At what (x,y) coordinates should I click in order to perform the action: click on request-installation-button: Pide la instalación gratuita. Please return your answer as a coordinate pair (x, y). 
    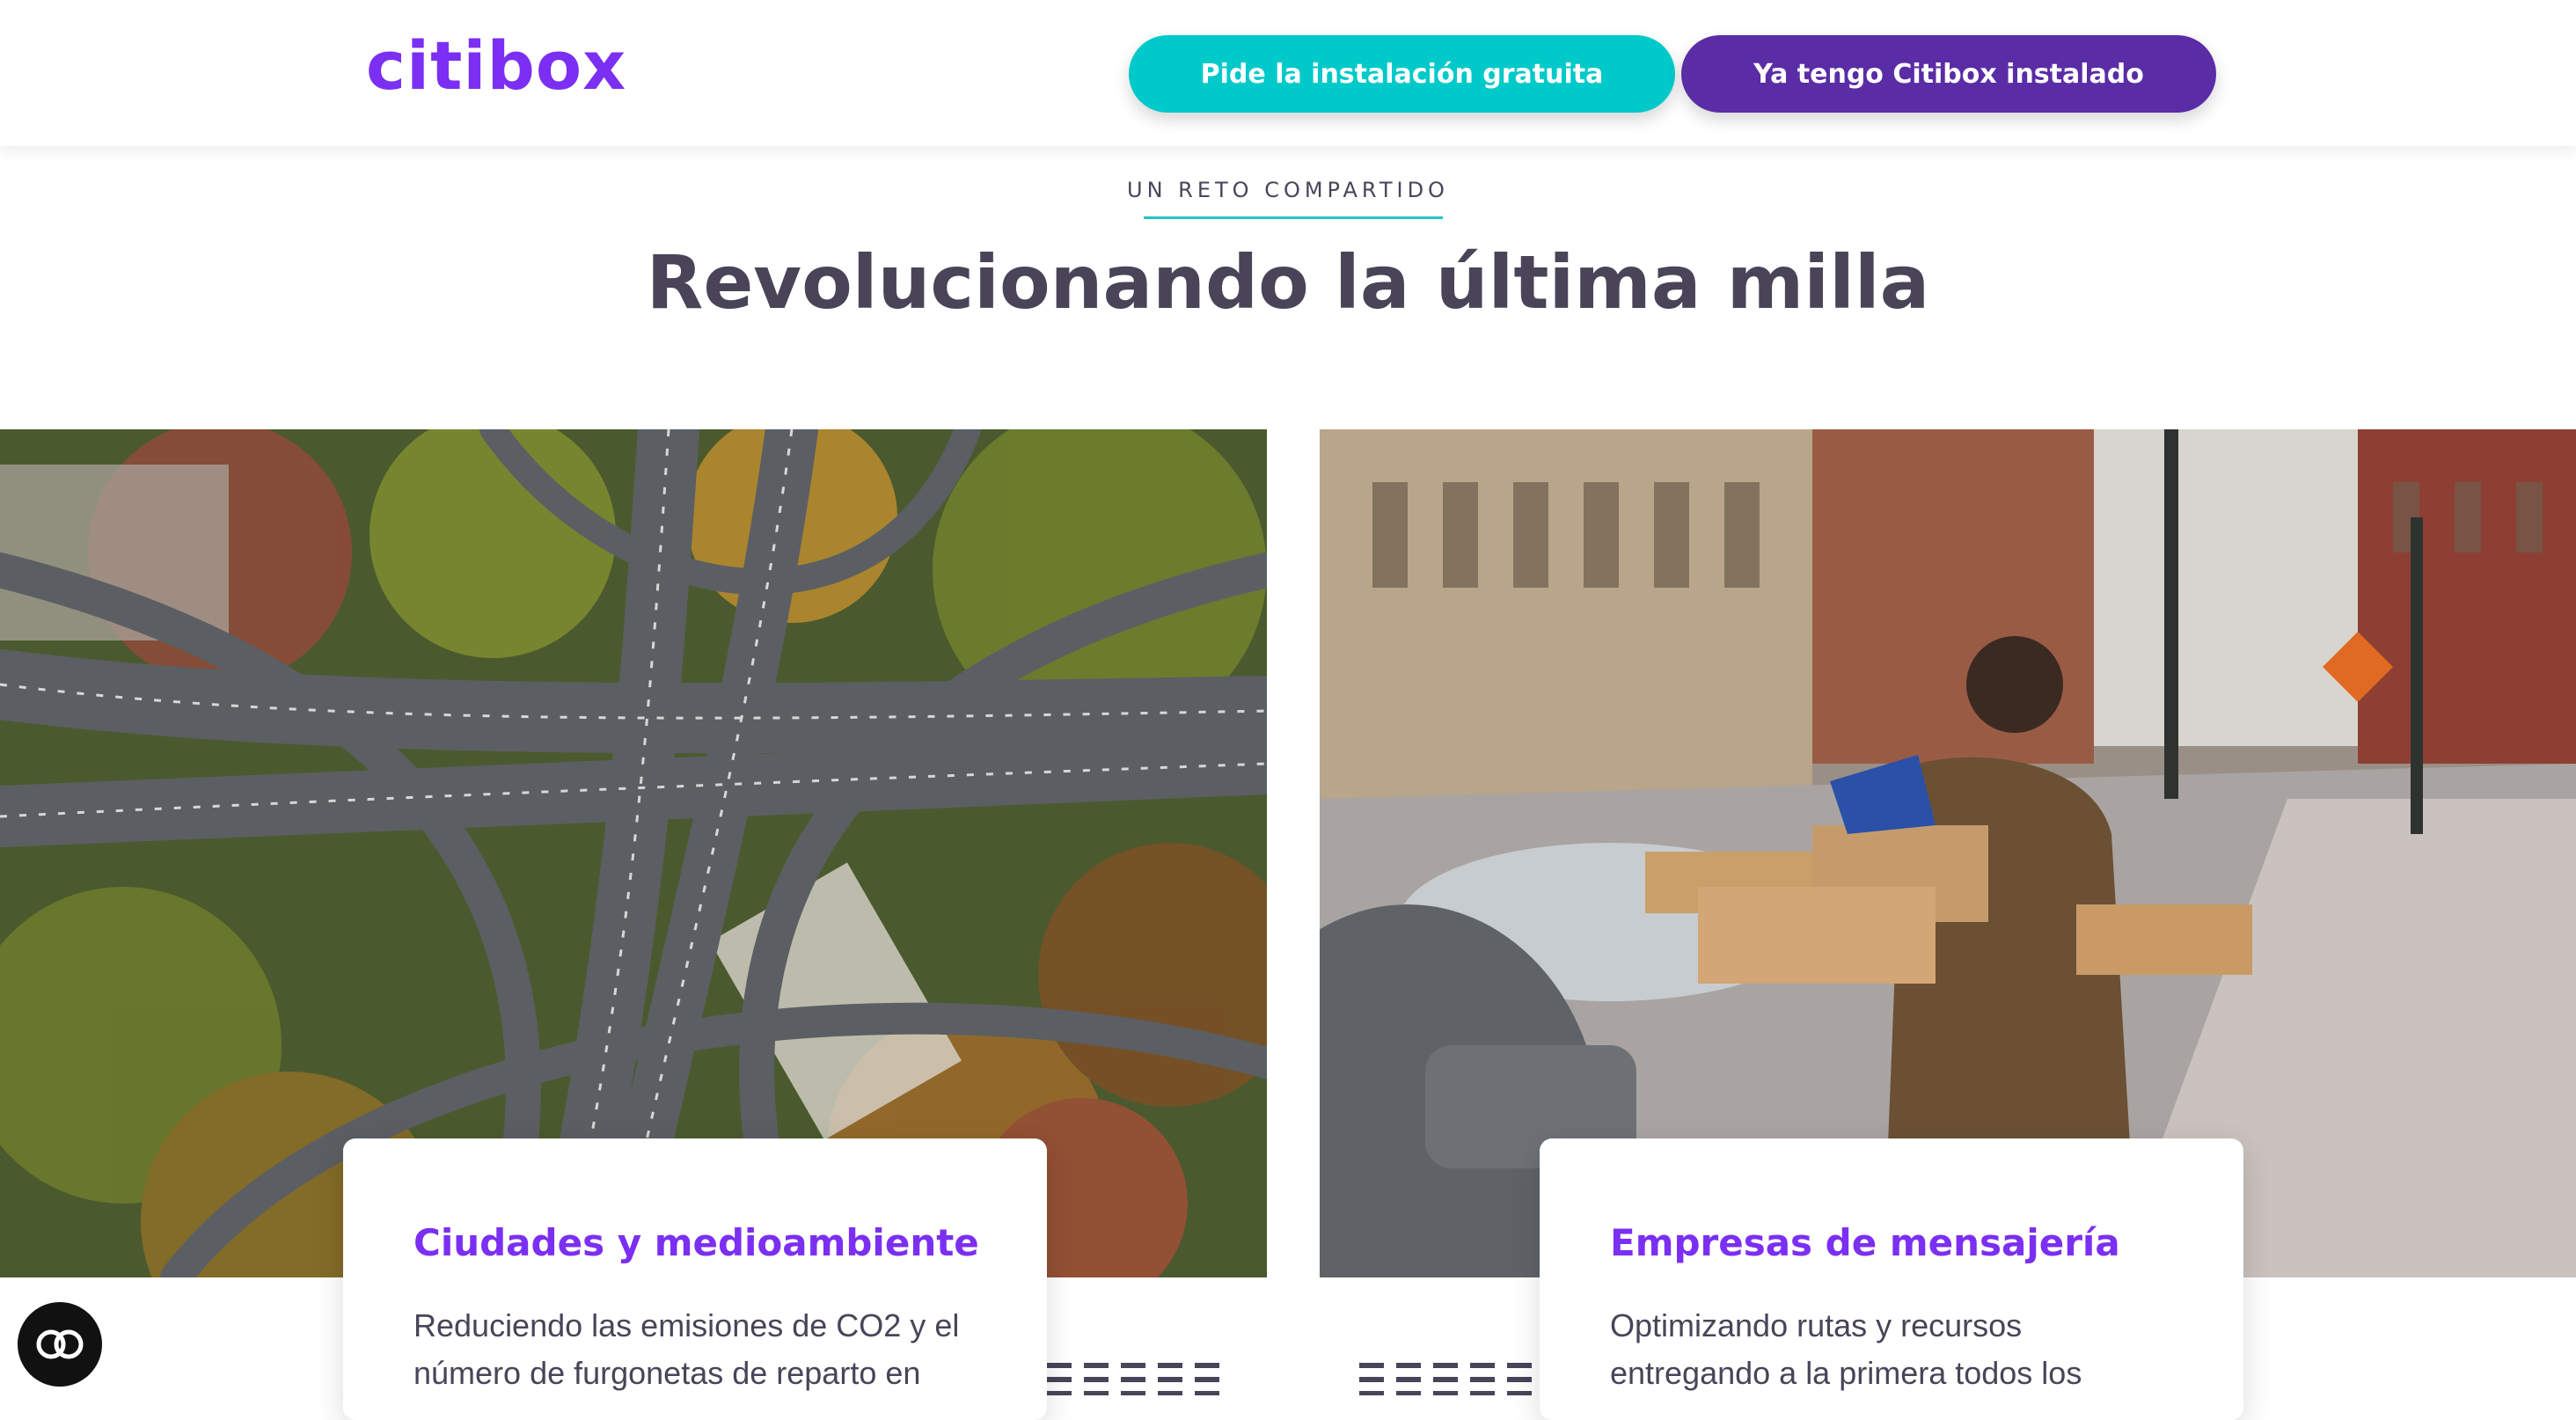
    Looking at the image, I should click on (1402, 74).